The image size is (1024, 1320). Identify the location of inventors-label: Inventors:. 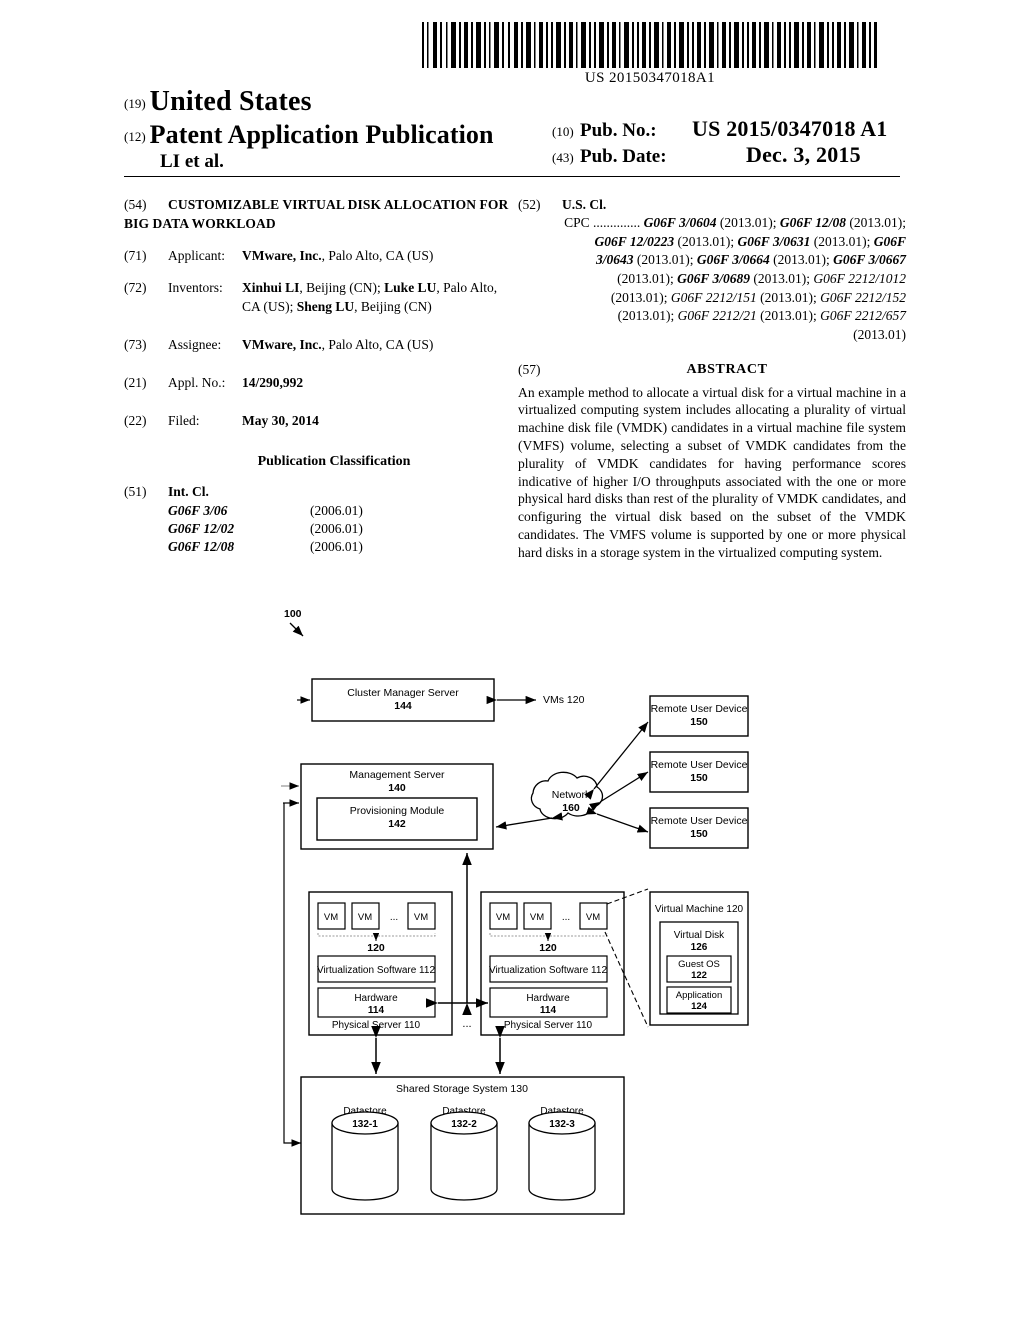
(195, 288).